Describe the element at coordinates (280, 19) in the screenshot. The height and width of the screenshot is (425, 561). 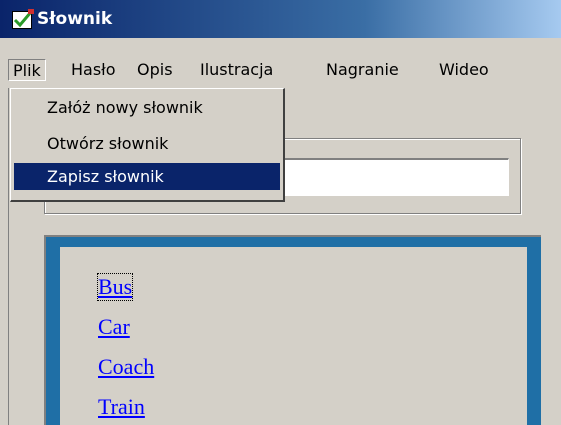
I see `title-bar: Słownik` at that location.